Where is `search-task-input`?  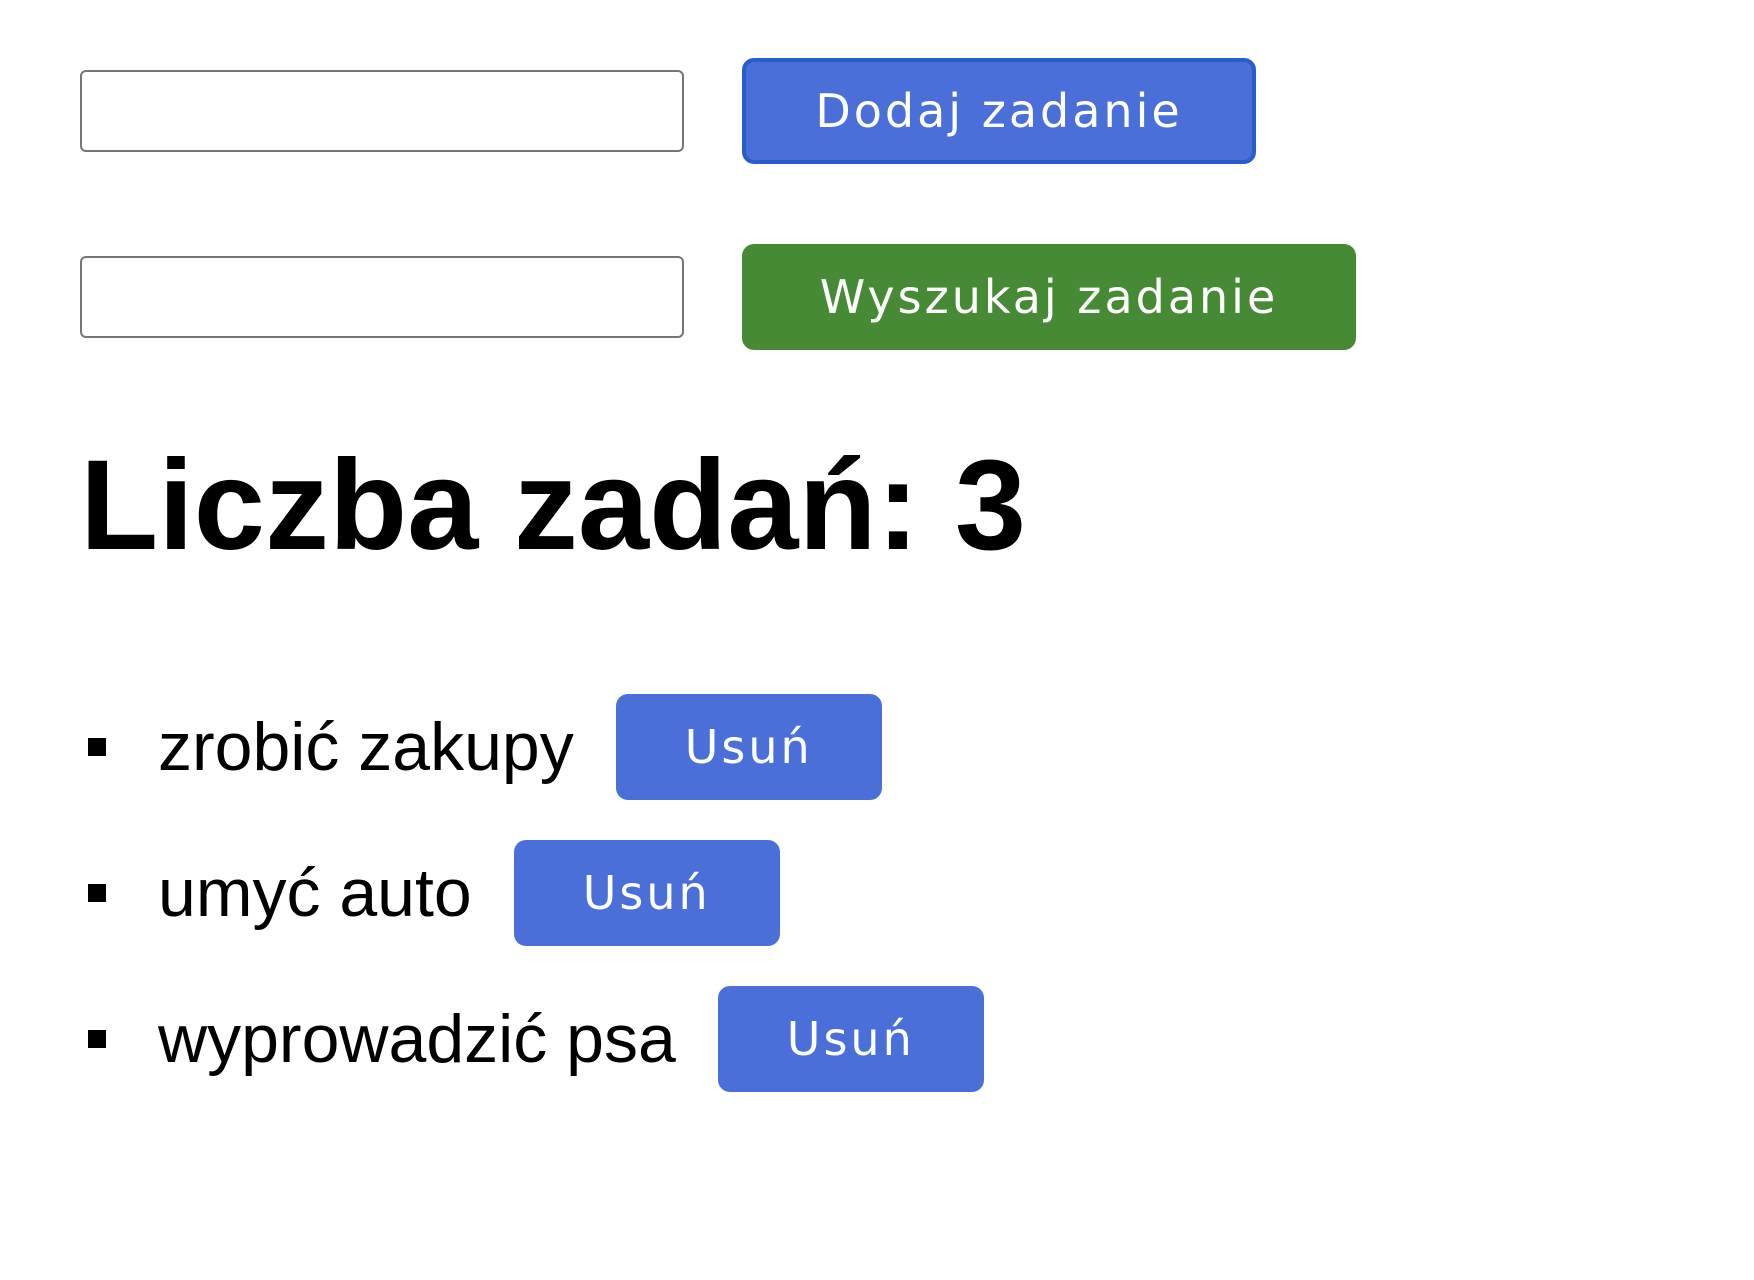
search-task-input is located at coordinates (382, 297).